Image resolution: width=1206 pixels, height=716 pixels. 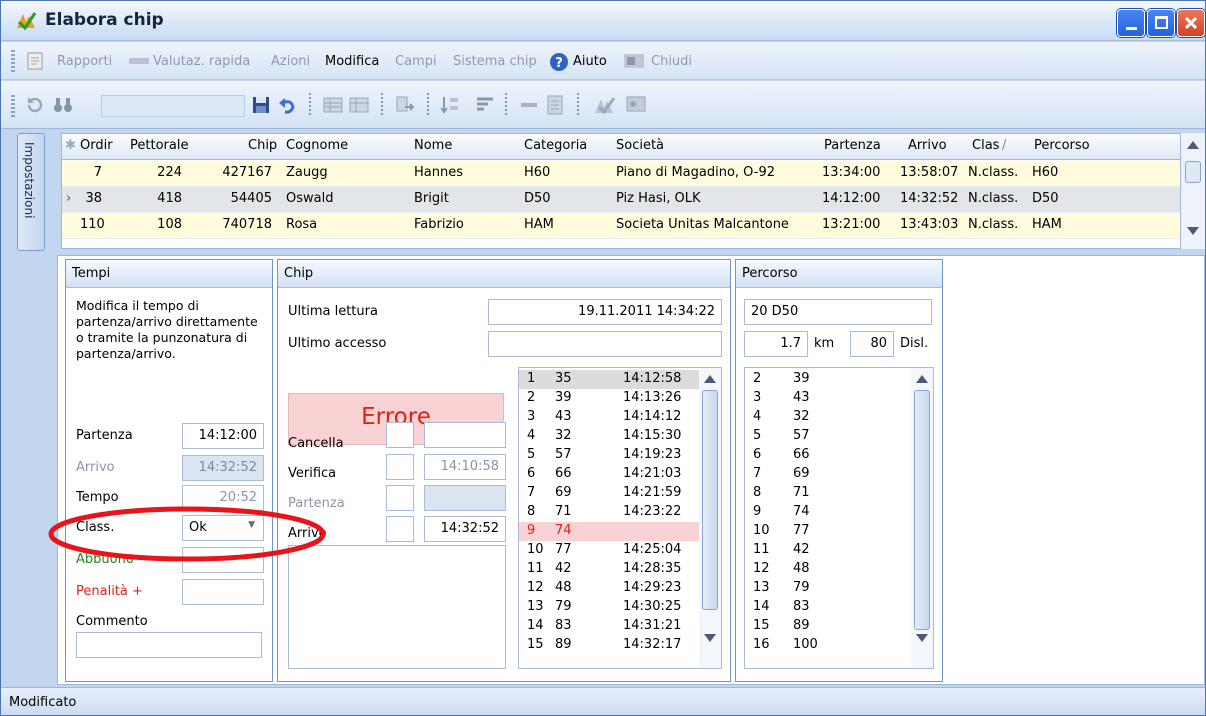 I want to click on card-icon, so click(x=636, y=105).